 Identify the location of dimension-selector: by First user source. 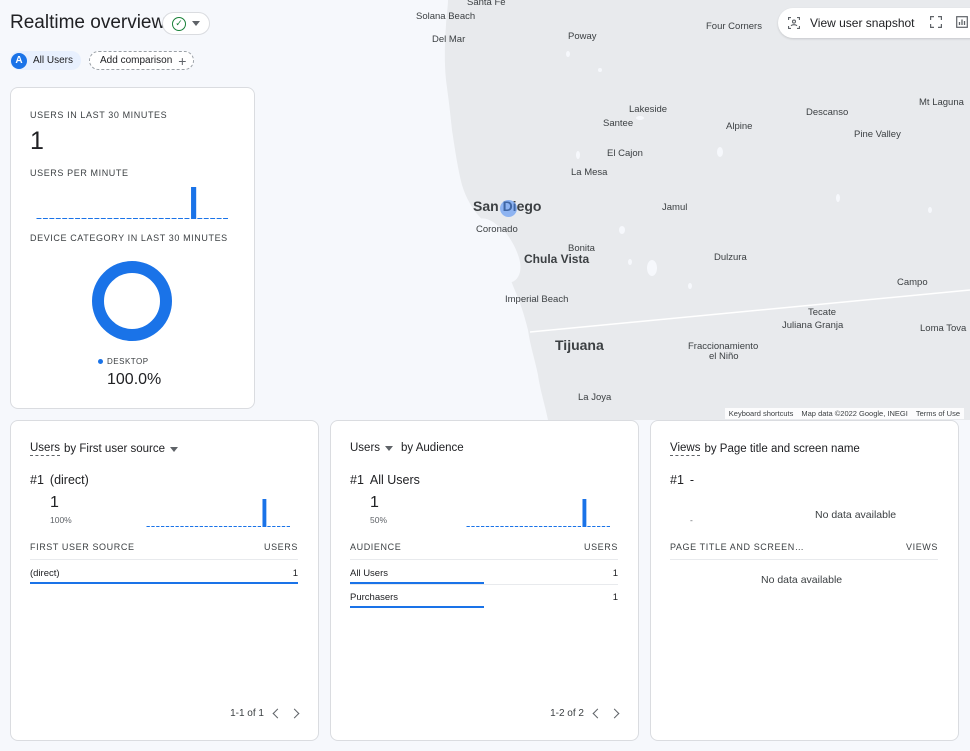
(114, 449).